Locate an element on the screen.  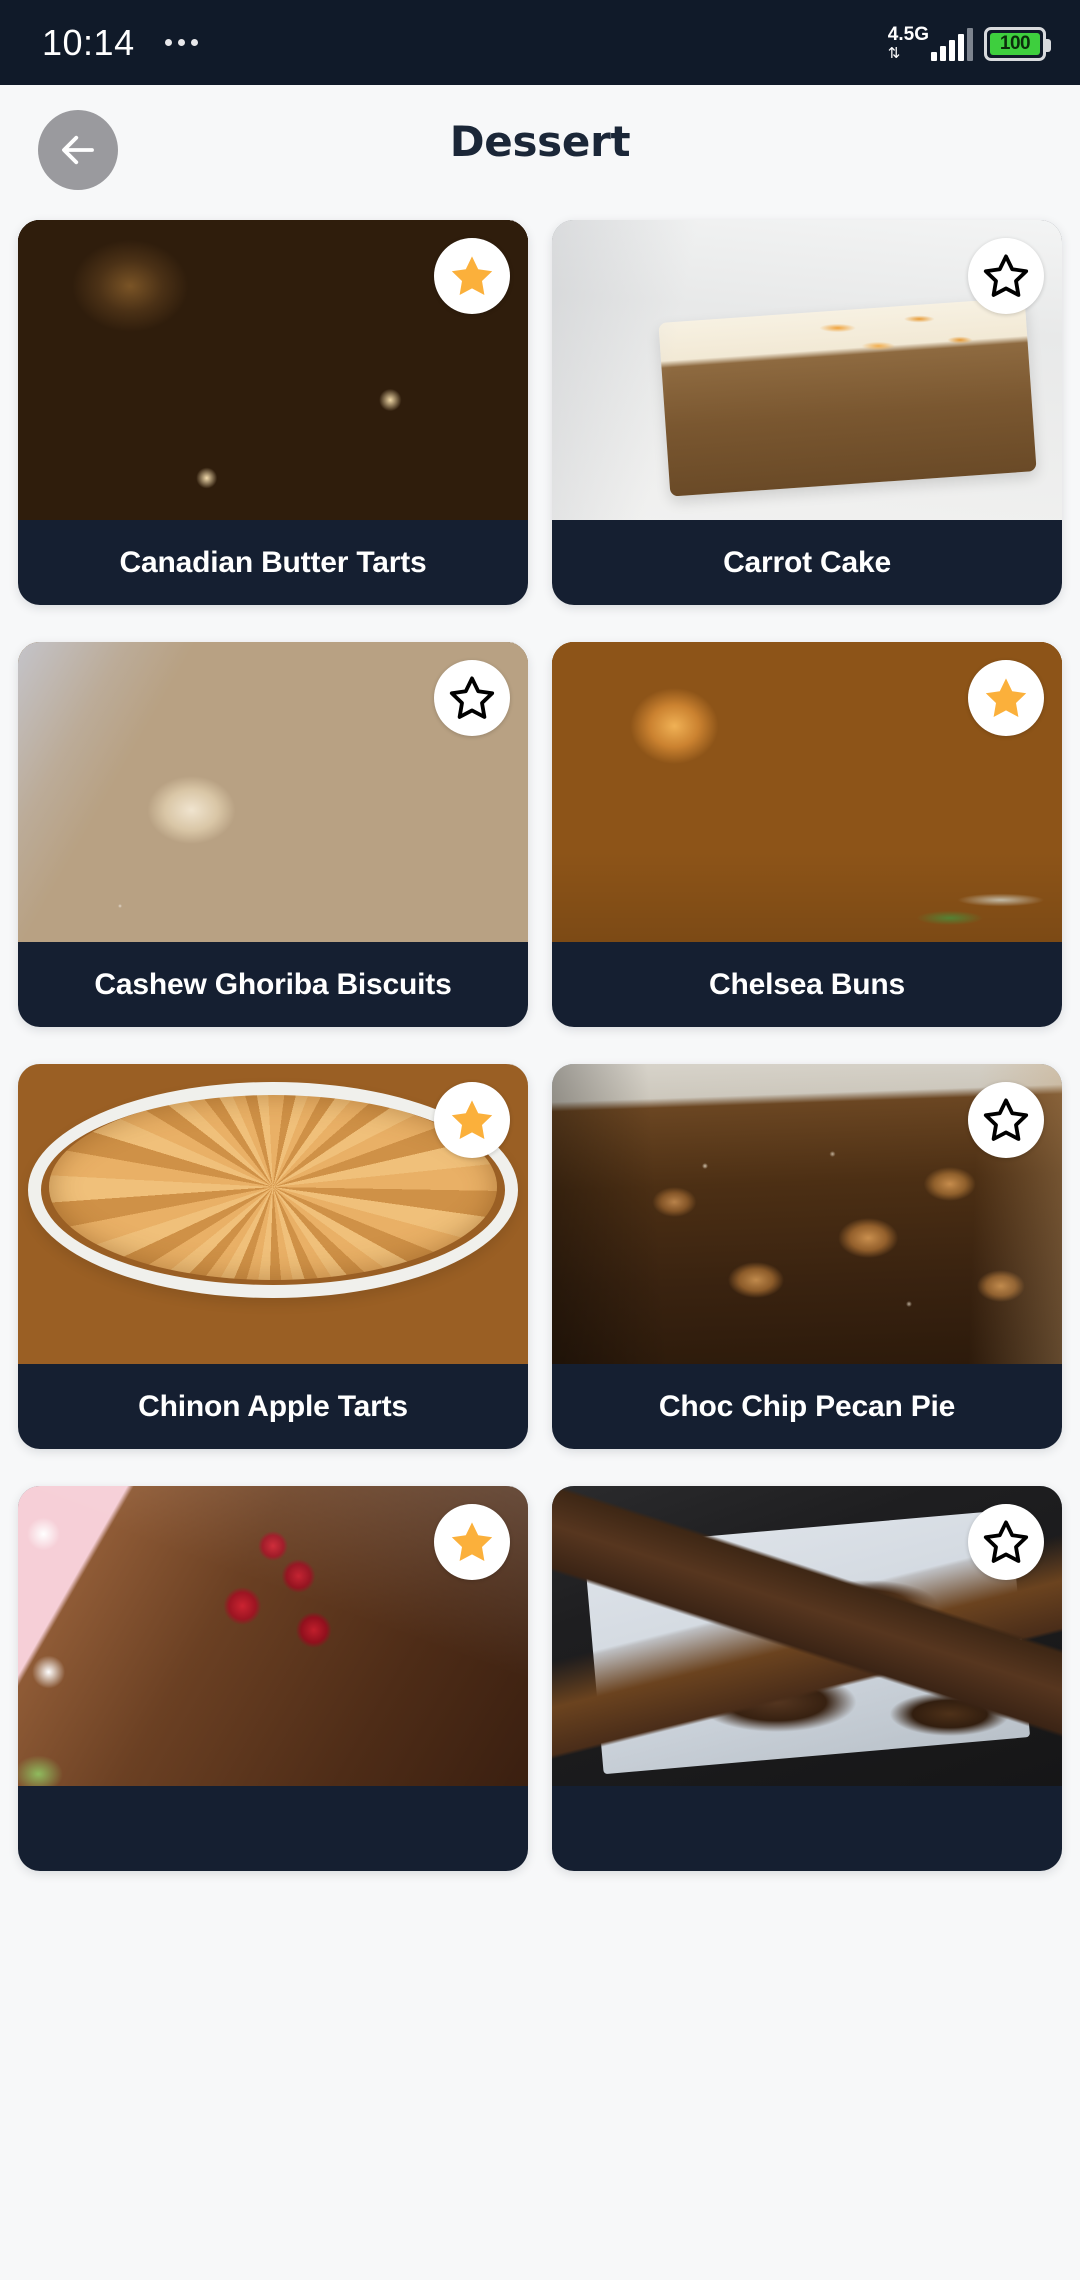
recipe-title: Chelsea Buns is located at coordinates (807, 984).